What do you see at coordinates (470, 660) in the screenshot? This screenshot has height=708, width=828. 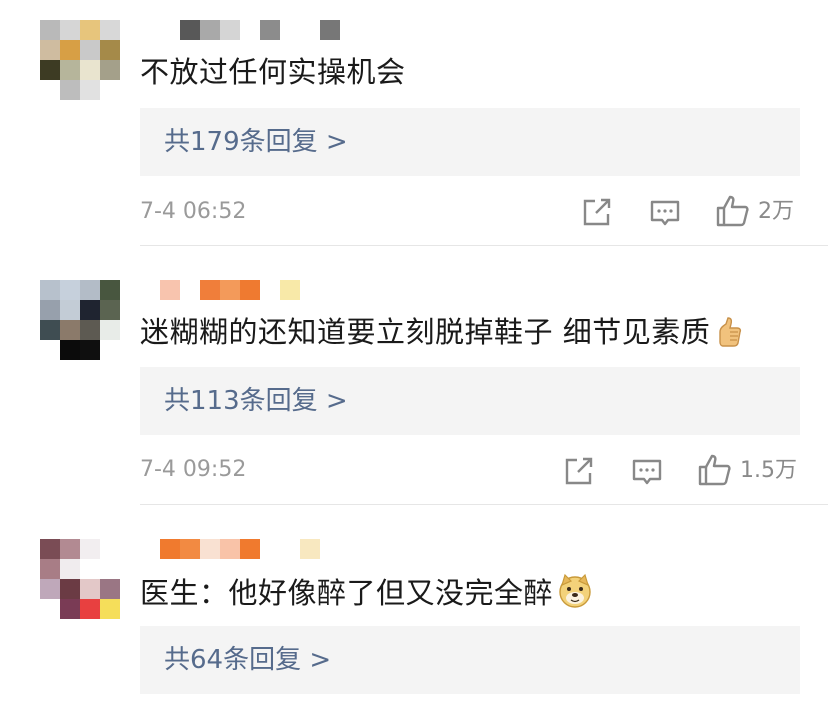 I see `reply-count-button: 共64条回复 >` at bounding box center [470, 660].